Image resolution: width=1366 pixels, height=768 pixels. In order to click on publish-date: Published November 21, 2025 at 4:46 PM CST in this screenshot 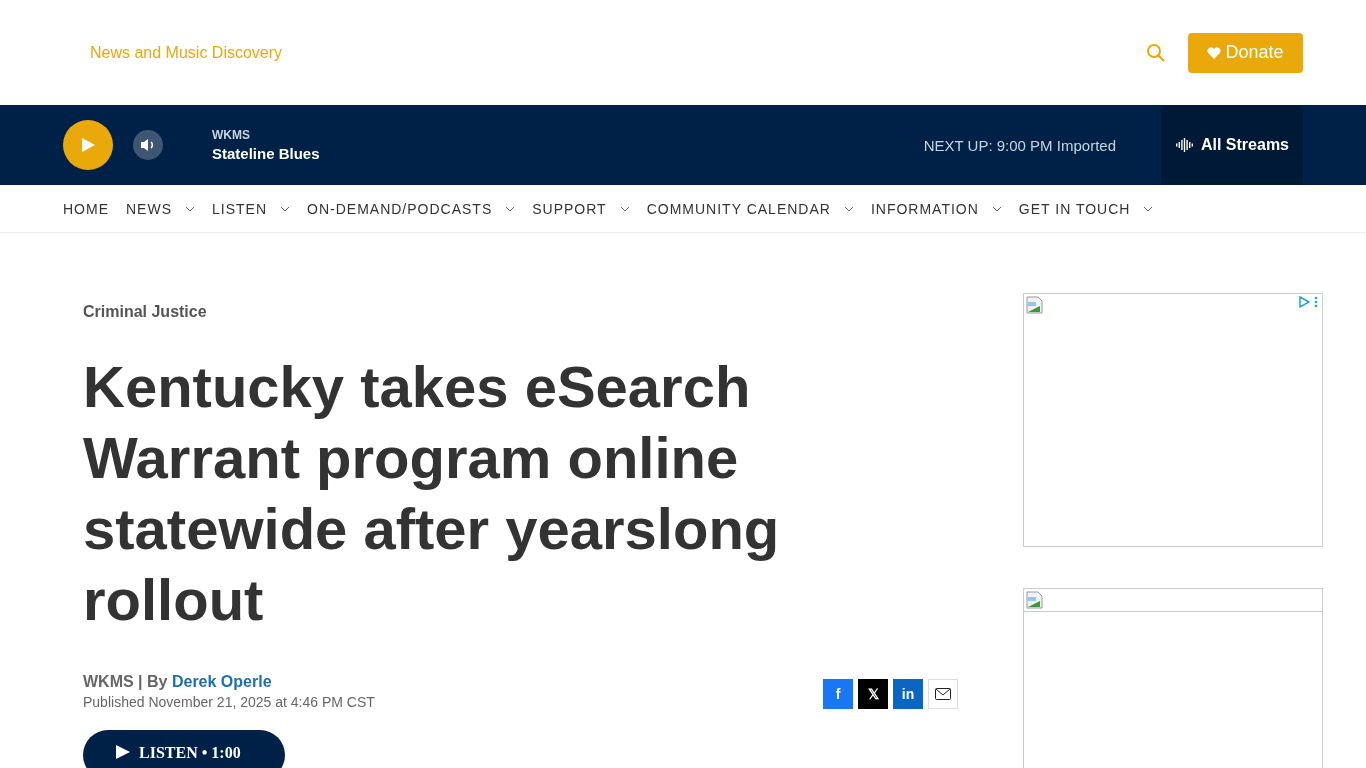, I will do `click(229, 702)`.